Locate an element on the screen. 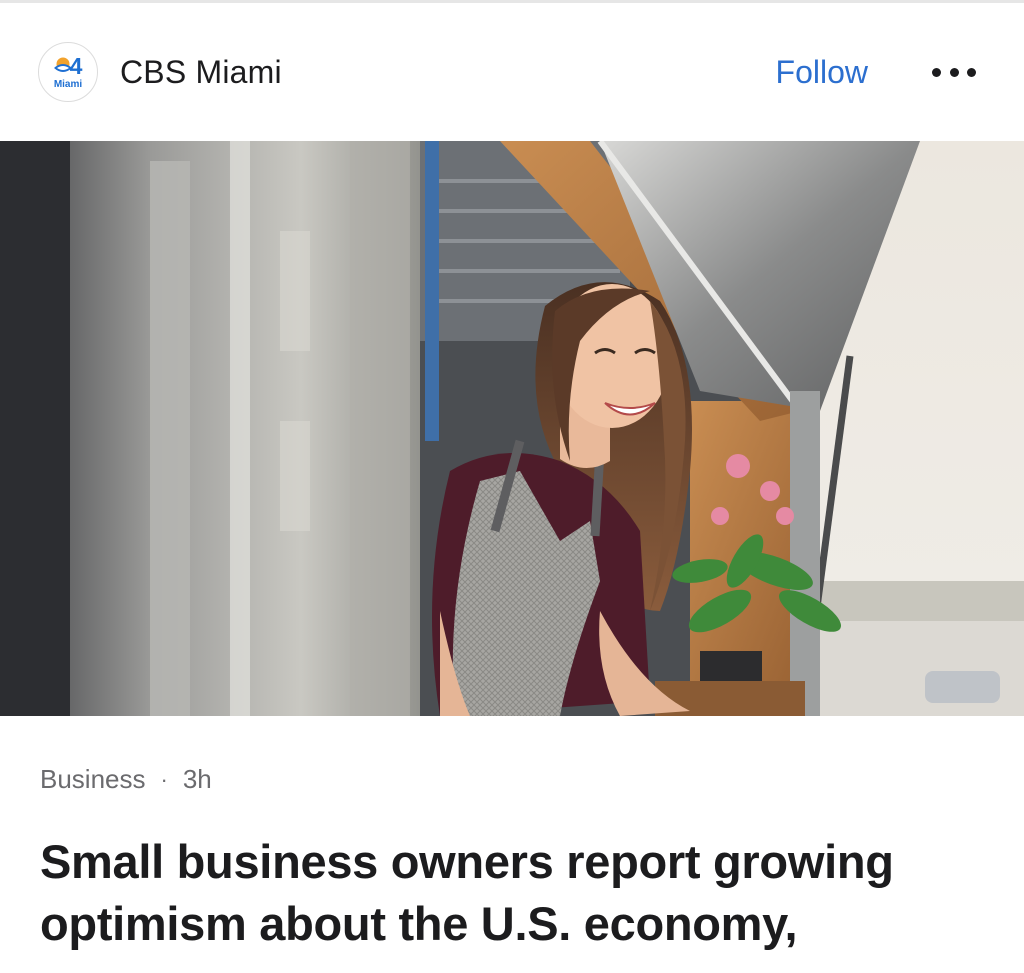 Image resolution: width=1024 pixels, height=973 pixels. article-category: Business is located at coordinates (93, 779).